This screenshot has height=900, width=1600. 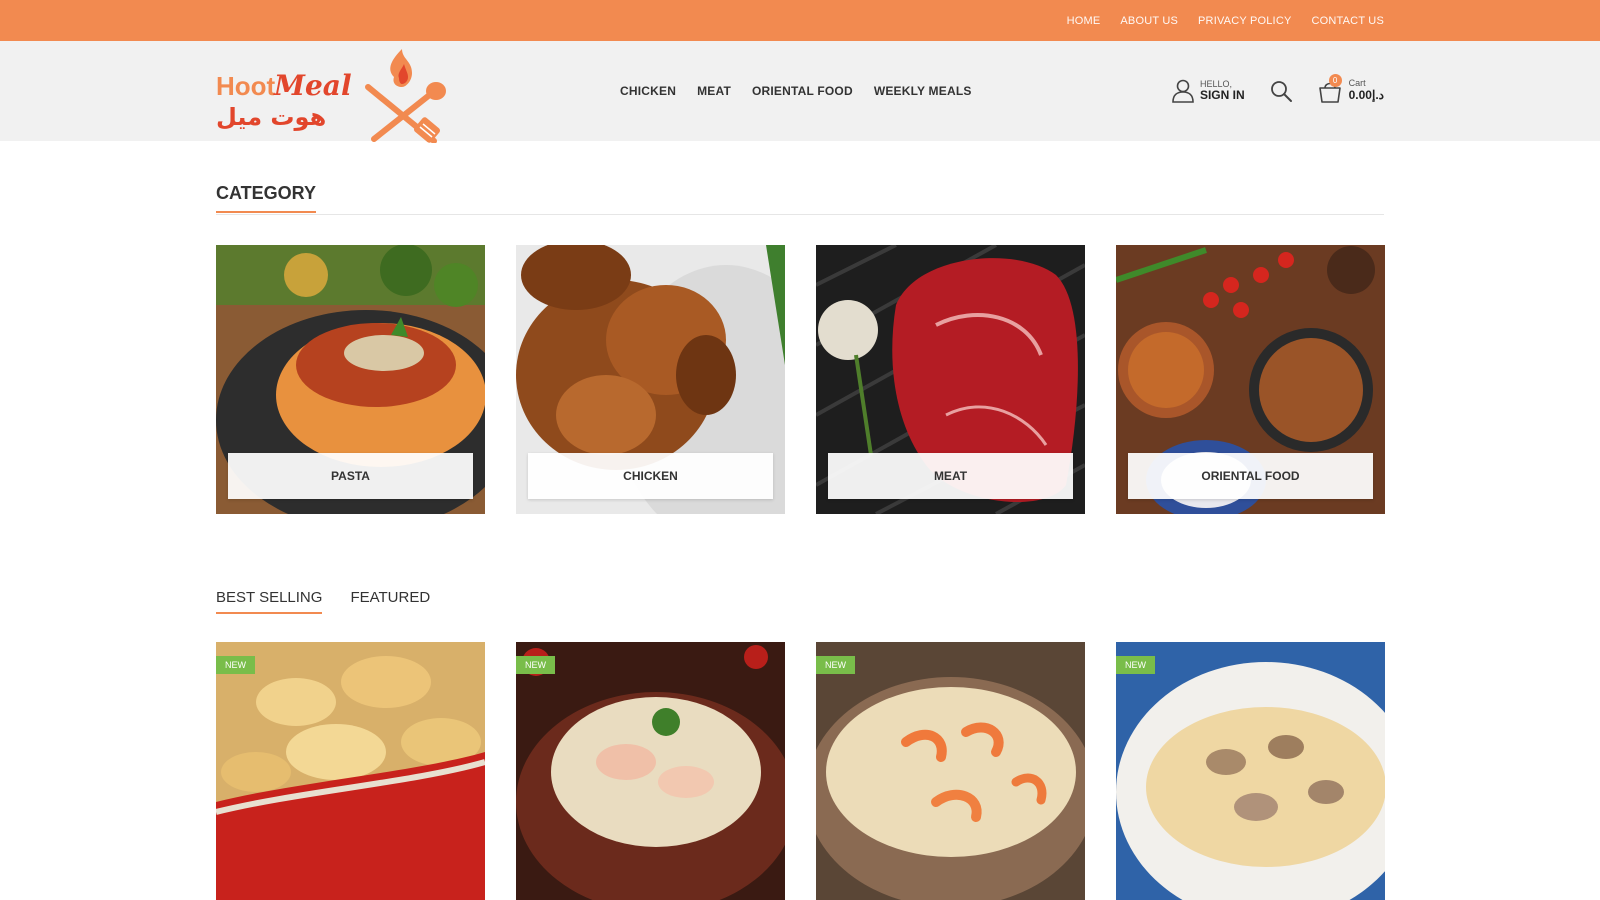 I want to click on category-card-meat: MEAT, so click(x=950, y=379).